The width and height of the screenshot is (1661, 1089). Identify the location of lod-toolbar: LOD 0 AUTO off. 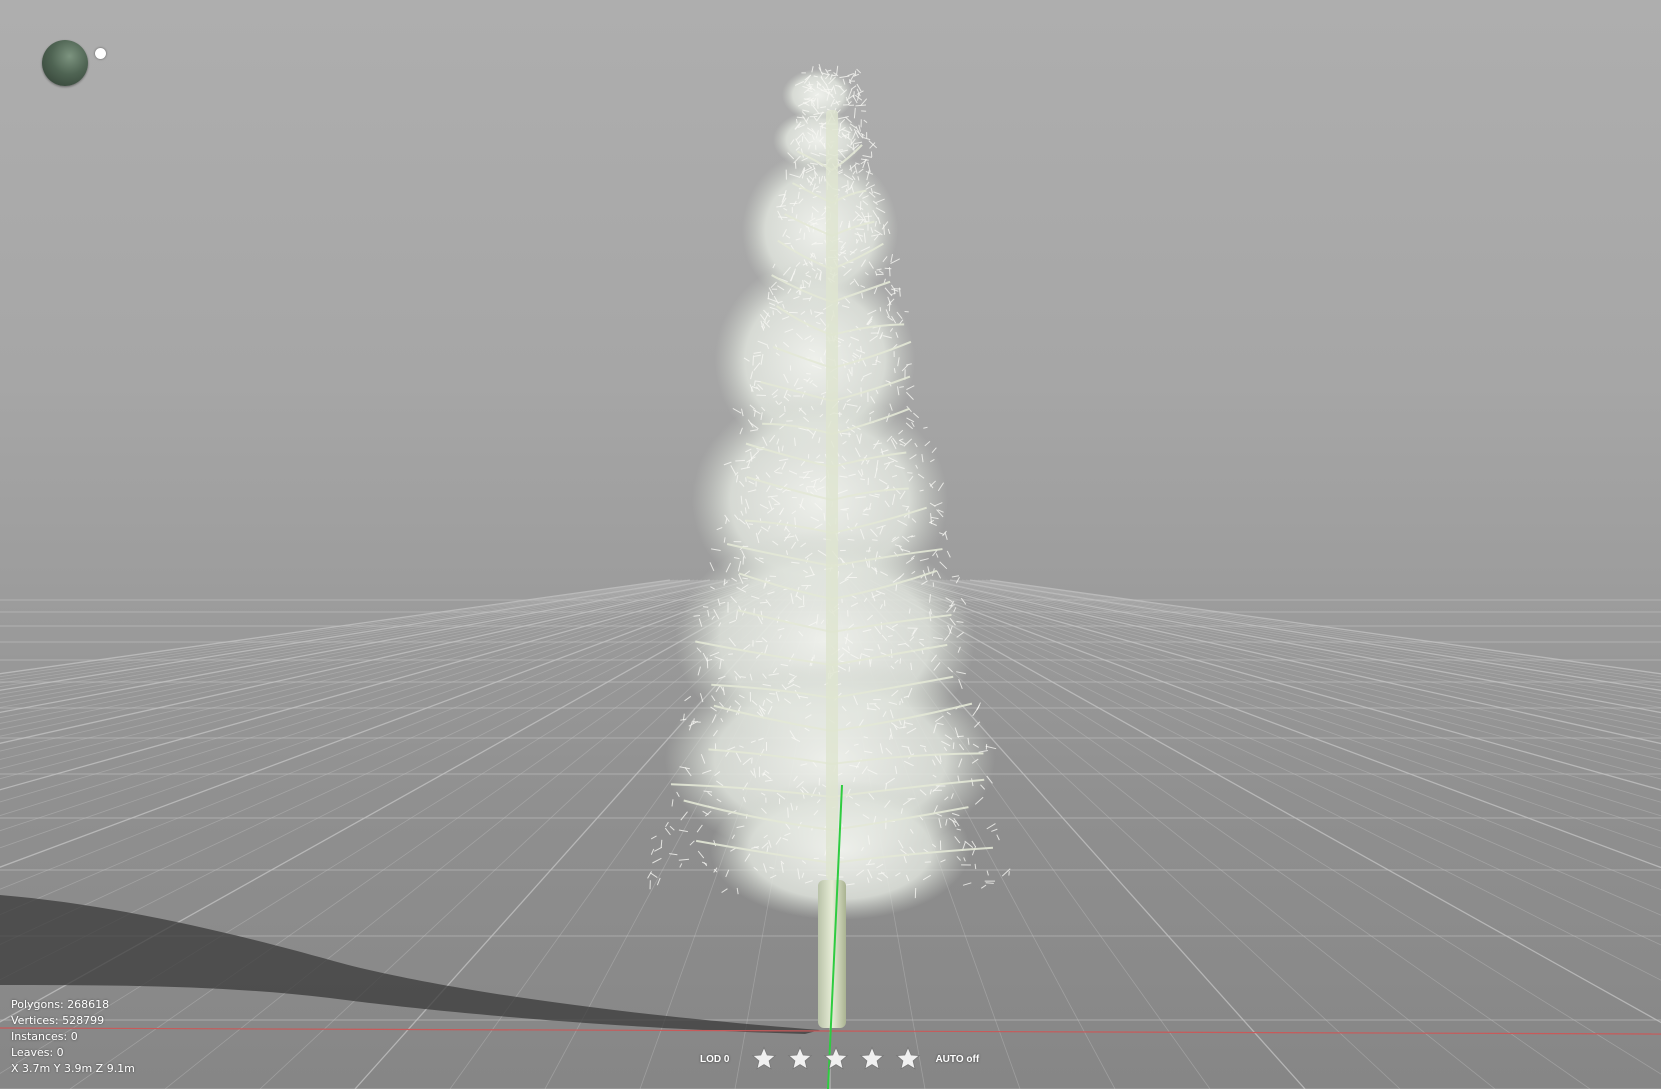
(839, 1059).